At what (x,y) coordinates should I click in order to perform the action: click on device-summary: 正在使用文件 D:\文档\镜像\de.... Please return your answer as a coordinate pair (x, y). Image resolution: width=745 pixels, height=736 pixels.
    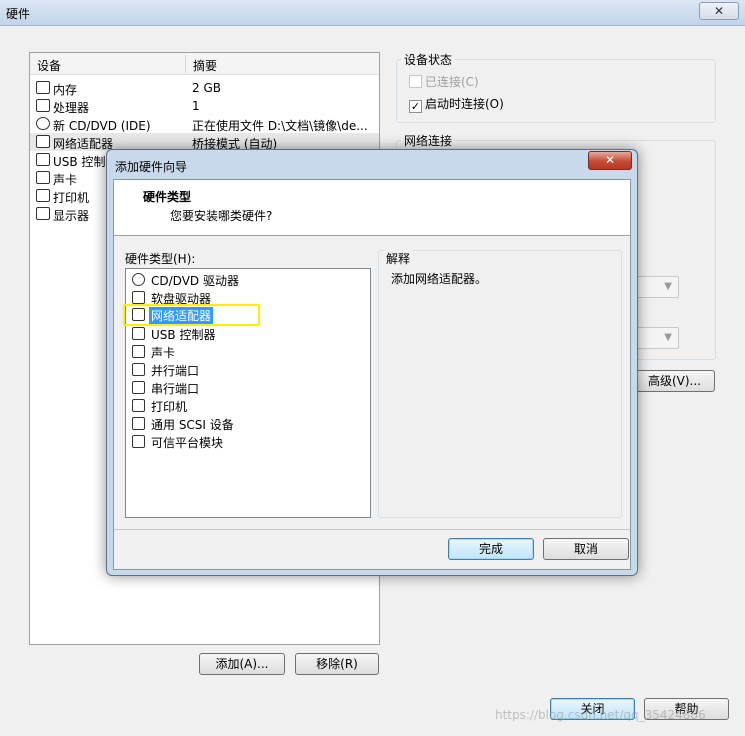
    Looking at the image, I should click on (280, 126).